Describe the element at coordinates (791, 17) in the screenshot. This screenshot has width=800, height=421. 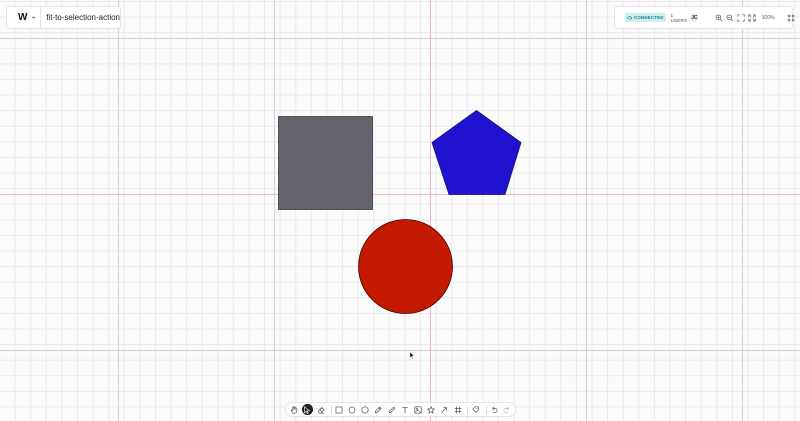
I see `settings-grid-icon` at that location.